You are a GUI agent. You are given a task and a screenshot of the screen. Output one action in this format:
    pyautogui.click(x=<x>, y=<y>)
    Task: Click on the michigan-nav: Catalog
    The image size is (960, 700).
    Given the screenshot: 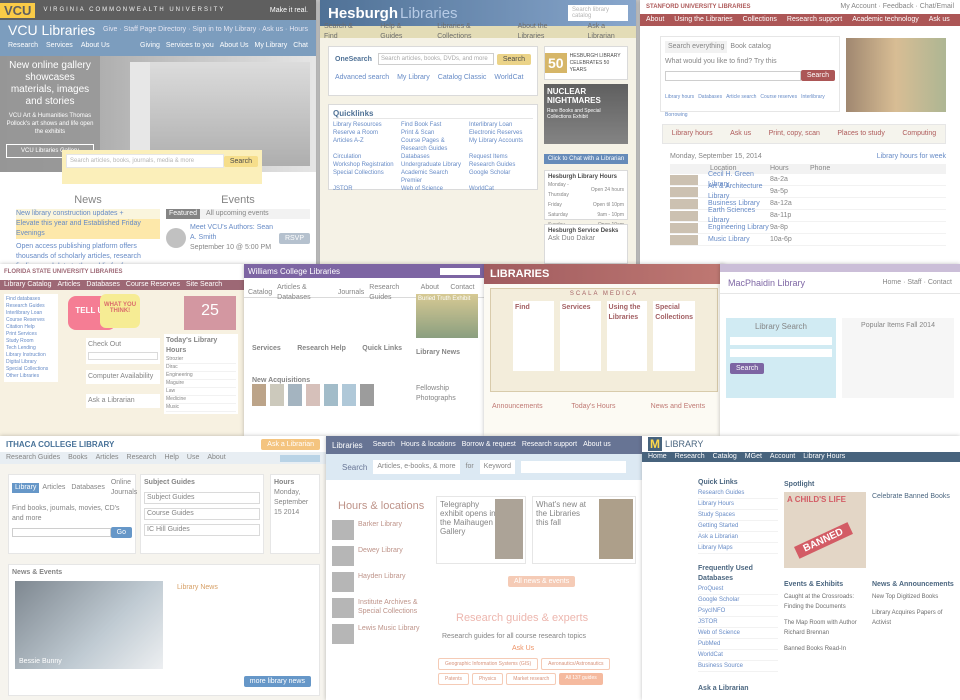 What is the action you would take?
    pyautogui.click(x=725, y=457)
    